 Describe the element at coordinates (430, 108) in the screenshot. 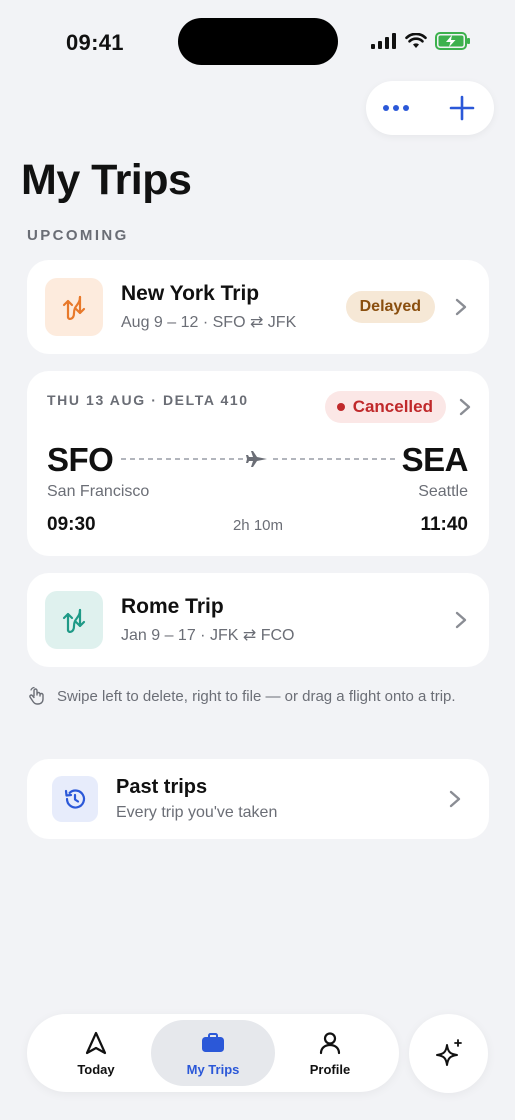

I see `top-actions` at that location.